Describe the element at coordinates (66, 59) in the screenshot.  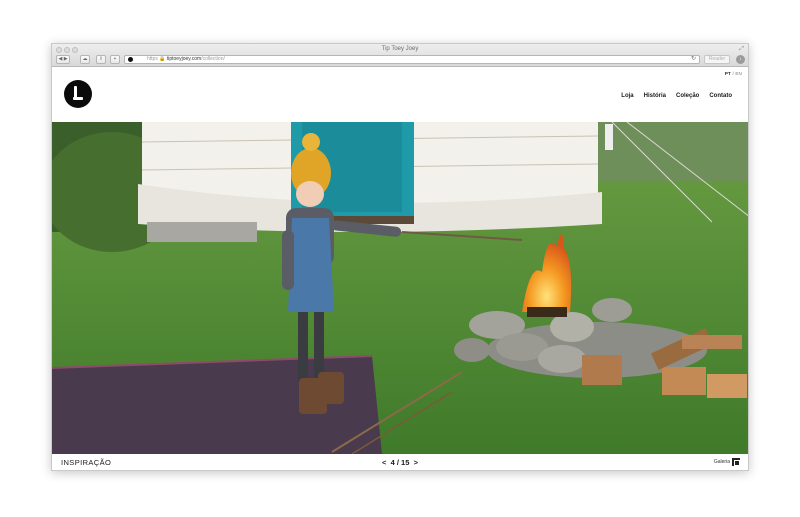
I see `forward-arrow-icon: ▶` at that location.